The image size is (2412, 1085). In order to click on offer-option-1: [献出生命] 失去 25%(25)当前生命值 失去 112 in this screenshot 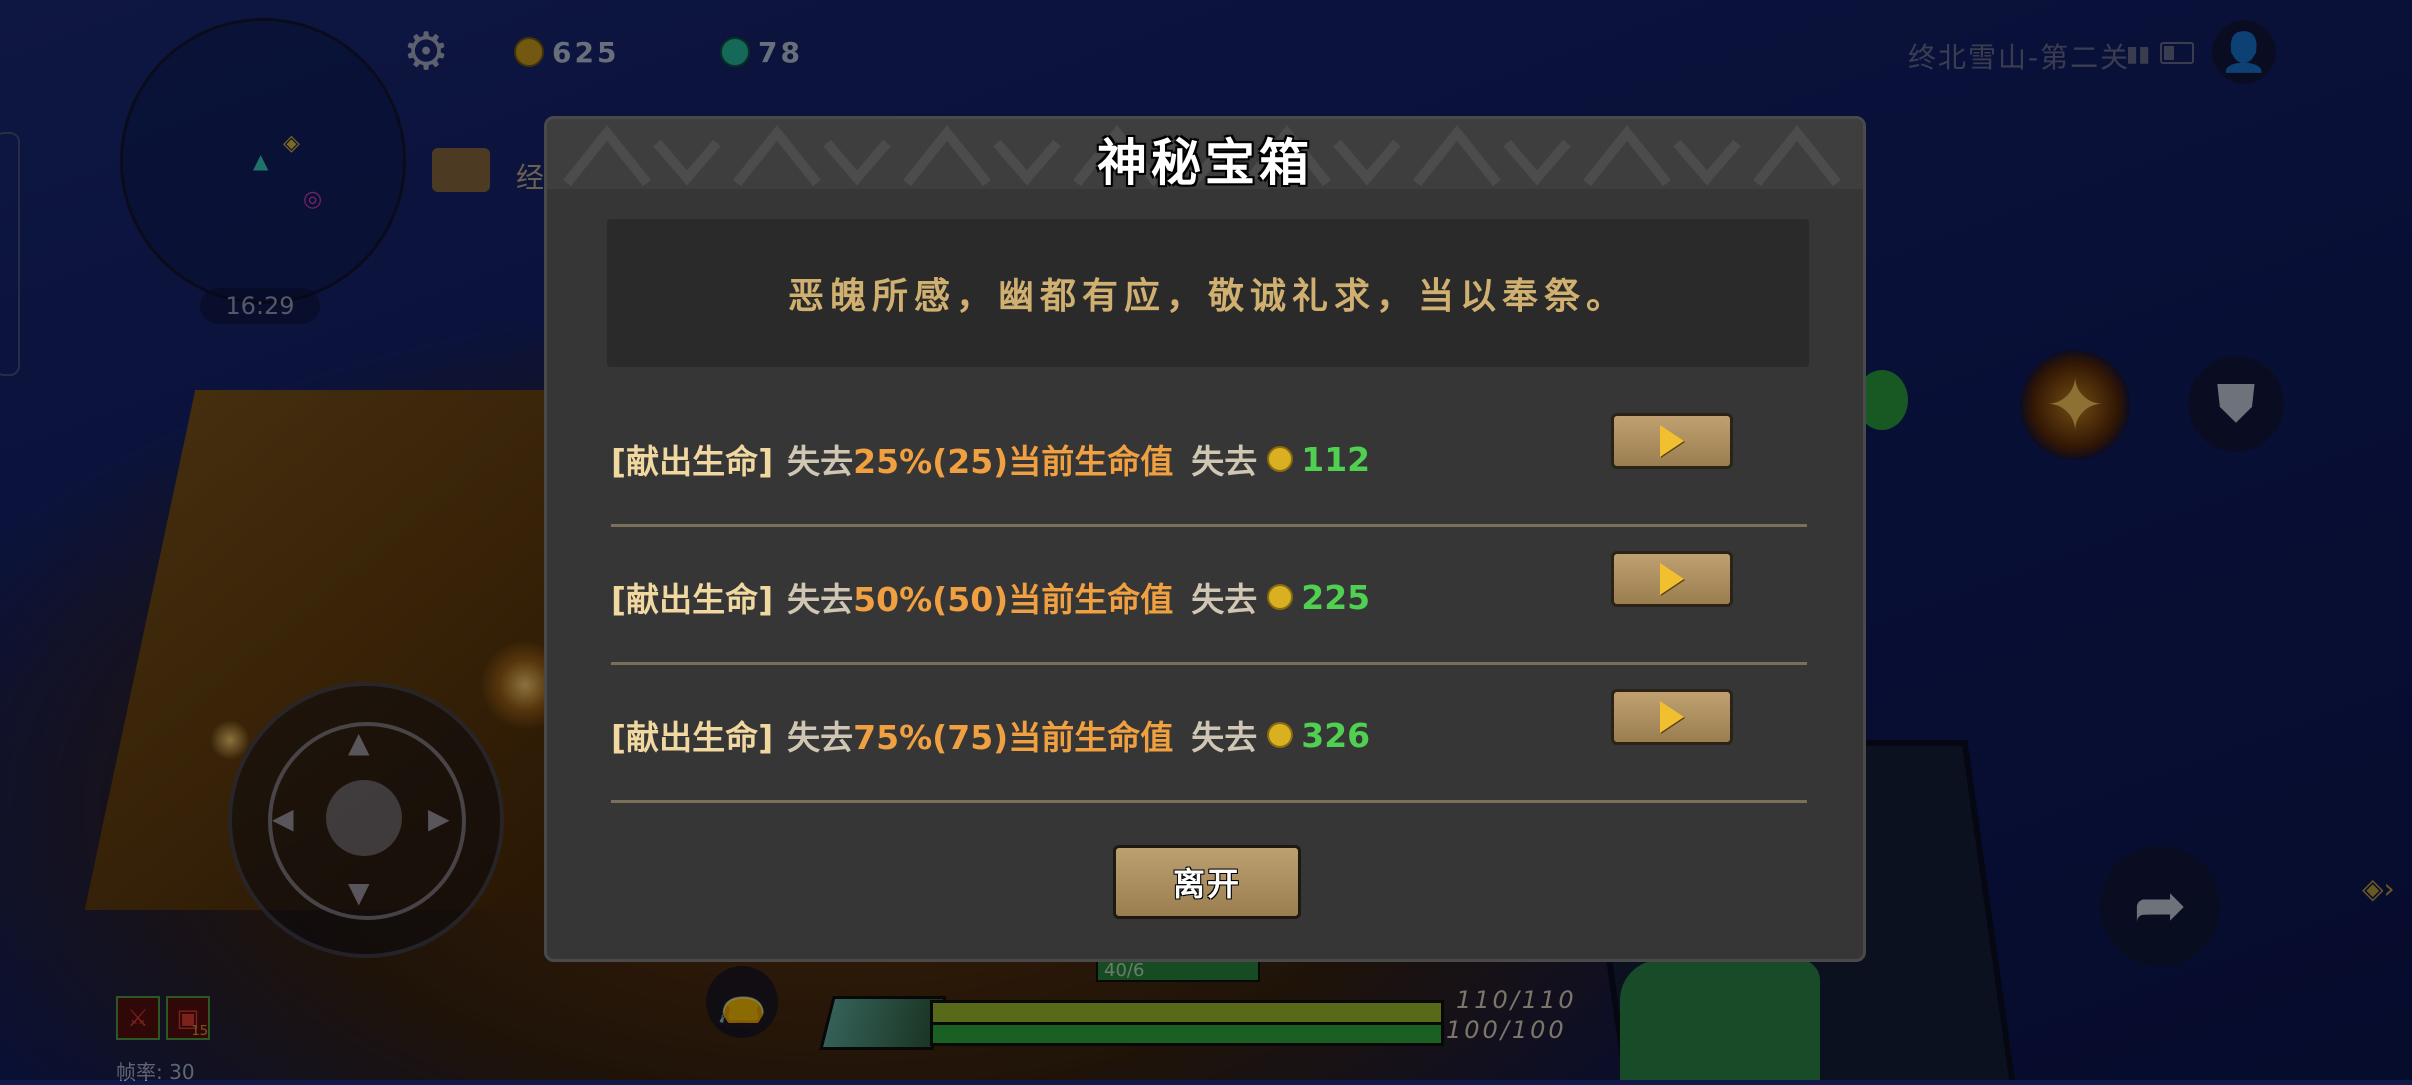, I will do `click(1209, 458)`.